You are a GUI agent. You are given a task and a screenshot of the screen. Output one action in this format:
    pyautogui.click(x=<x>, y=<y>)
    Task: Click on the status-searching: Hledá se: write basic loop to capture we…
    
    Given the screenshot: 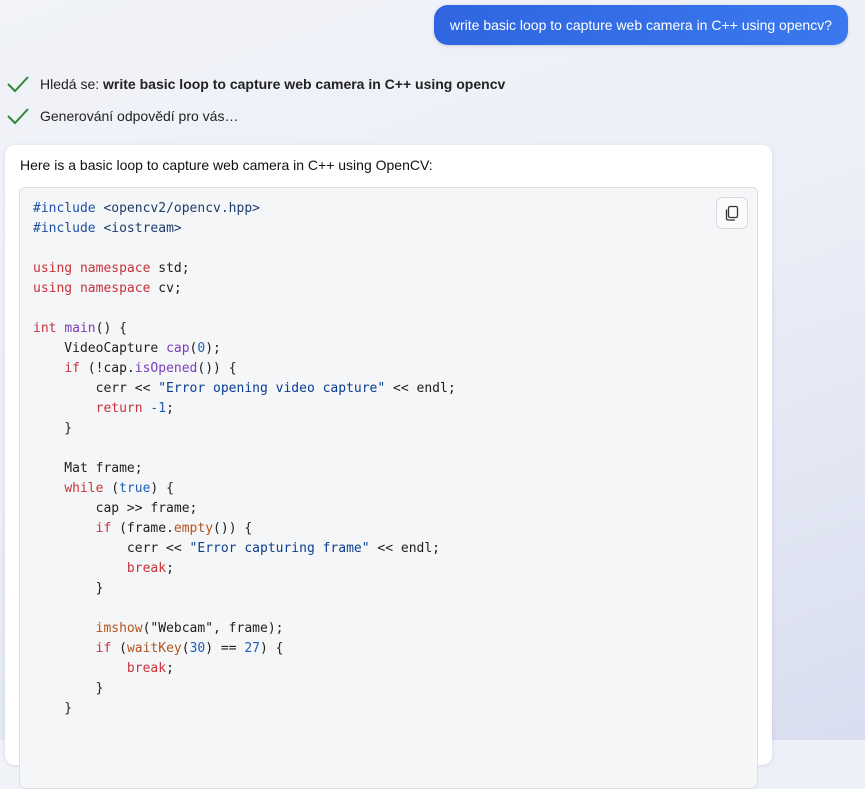 What is the action you would take?
    pyautogui.click(x=255, y=84)
    